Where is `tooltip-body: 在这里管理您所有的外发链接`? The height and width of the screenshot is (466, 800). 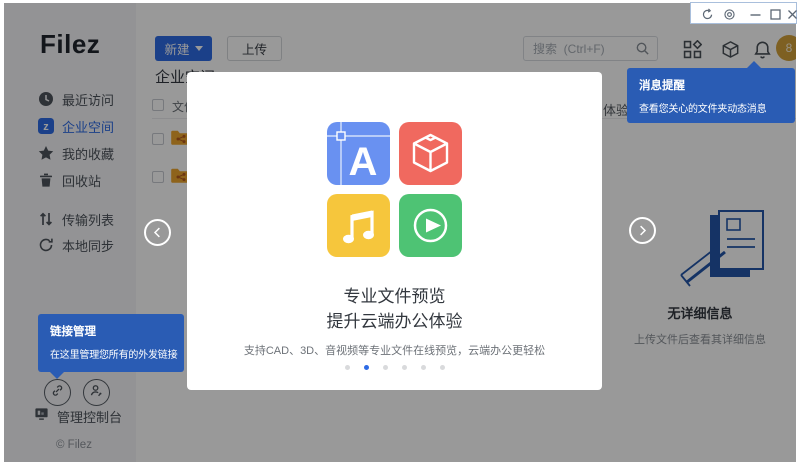 tooltip-body: 在这里管理您所有的外发链接 is located at coordinates (114, 355).